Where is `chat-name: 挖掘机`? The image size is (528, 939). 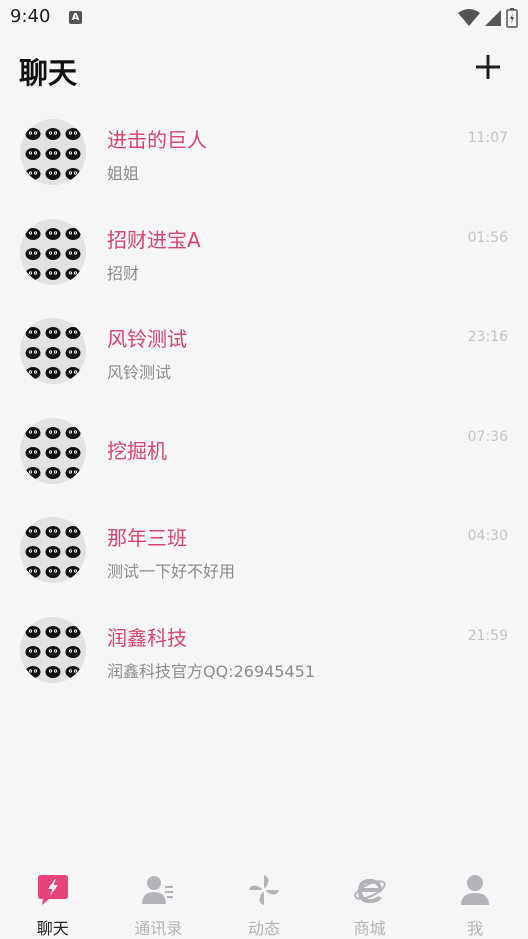
chat-name: 挖掘机 is located at coordinates (137, 450).